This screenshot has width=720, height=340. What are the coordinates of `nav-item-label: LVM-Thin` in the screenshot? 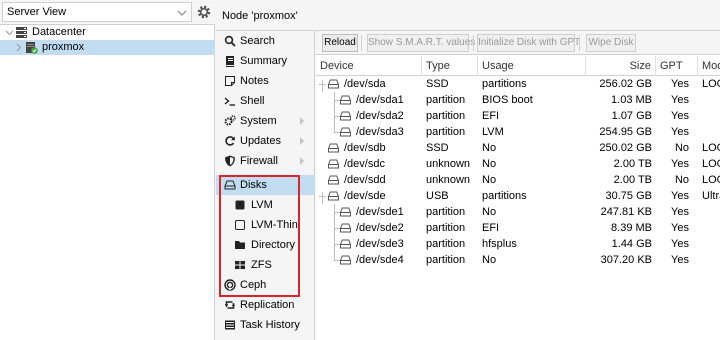 It's located at (274, 225).